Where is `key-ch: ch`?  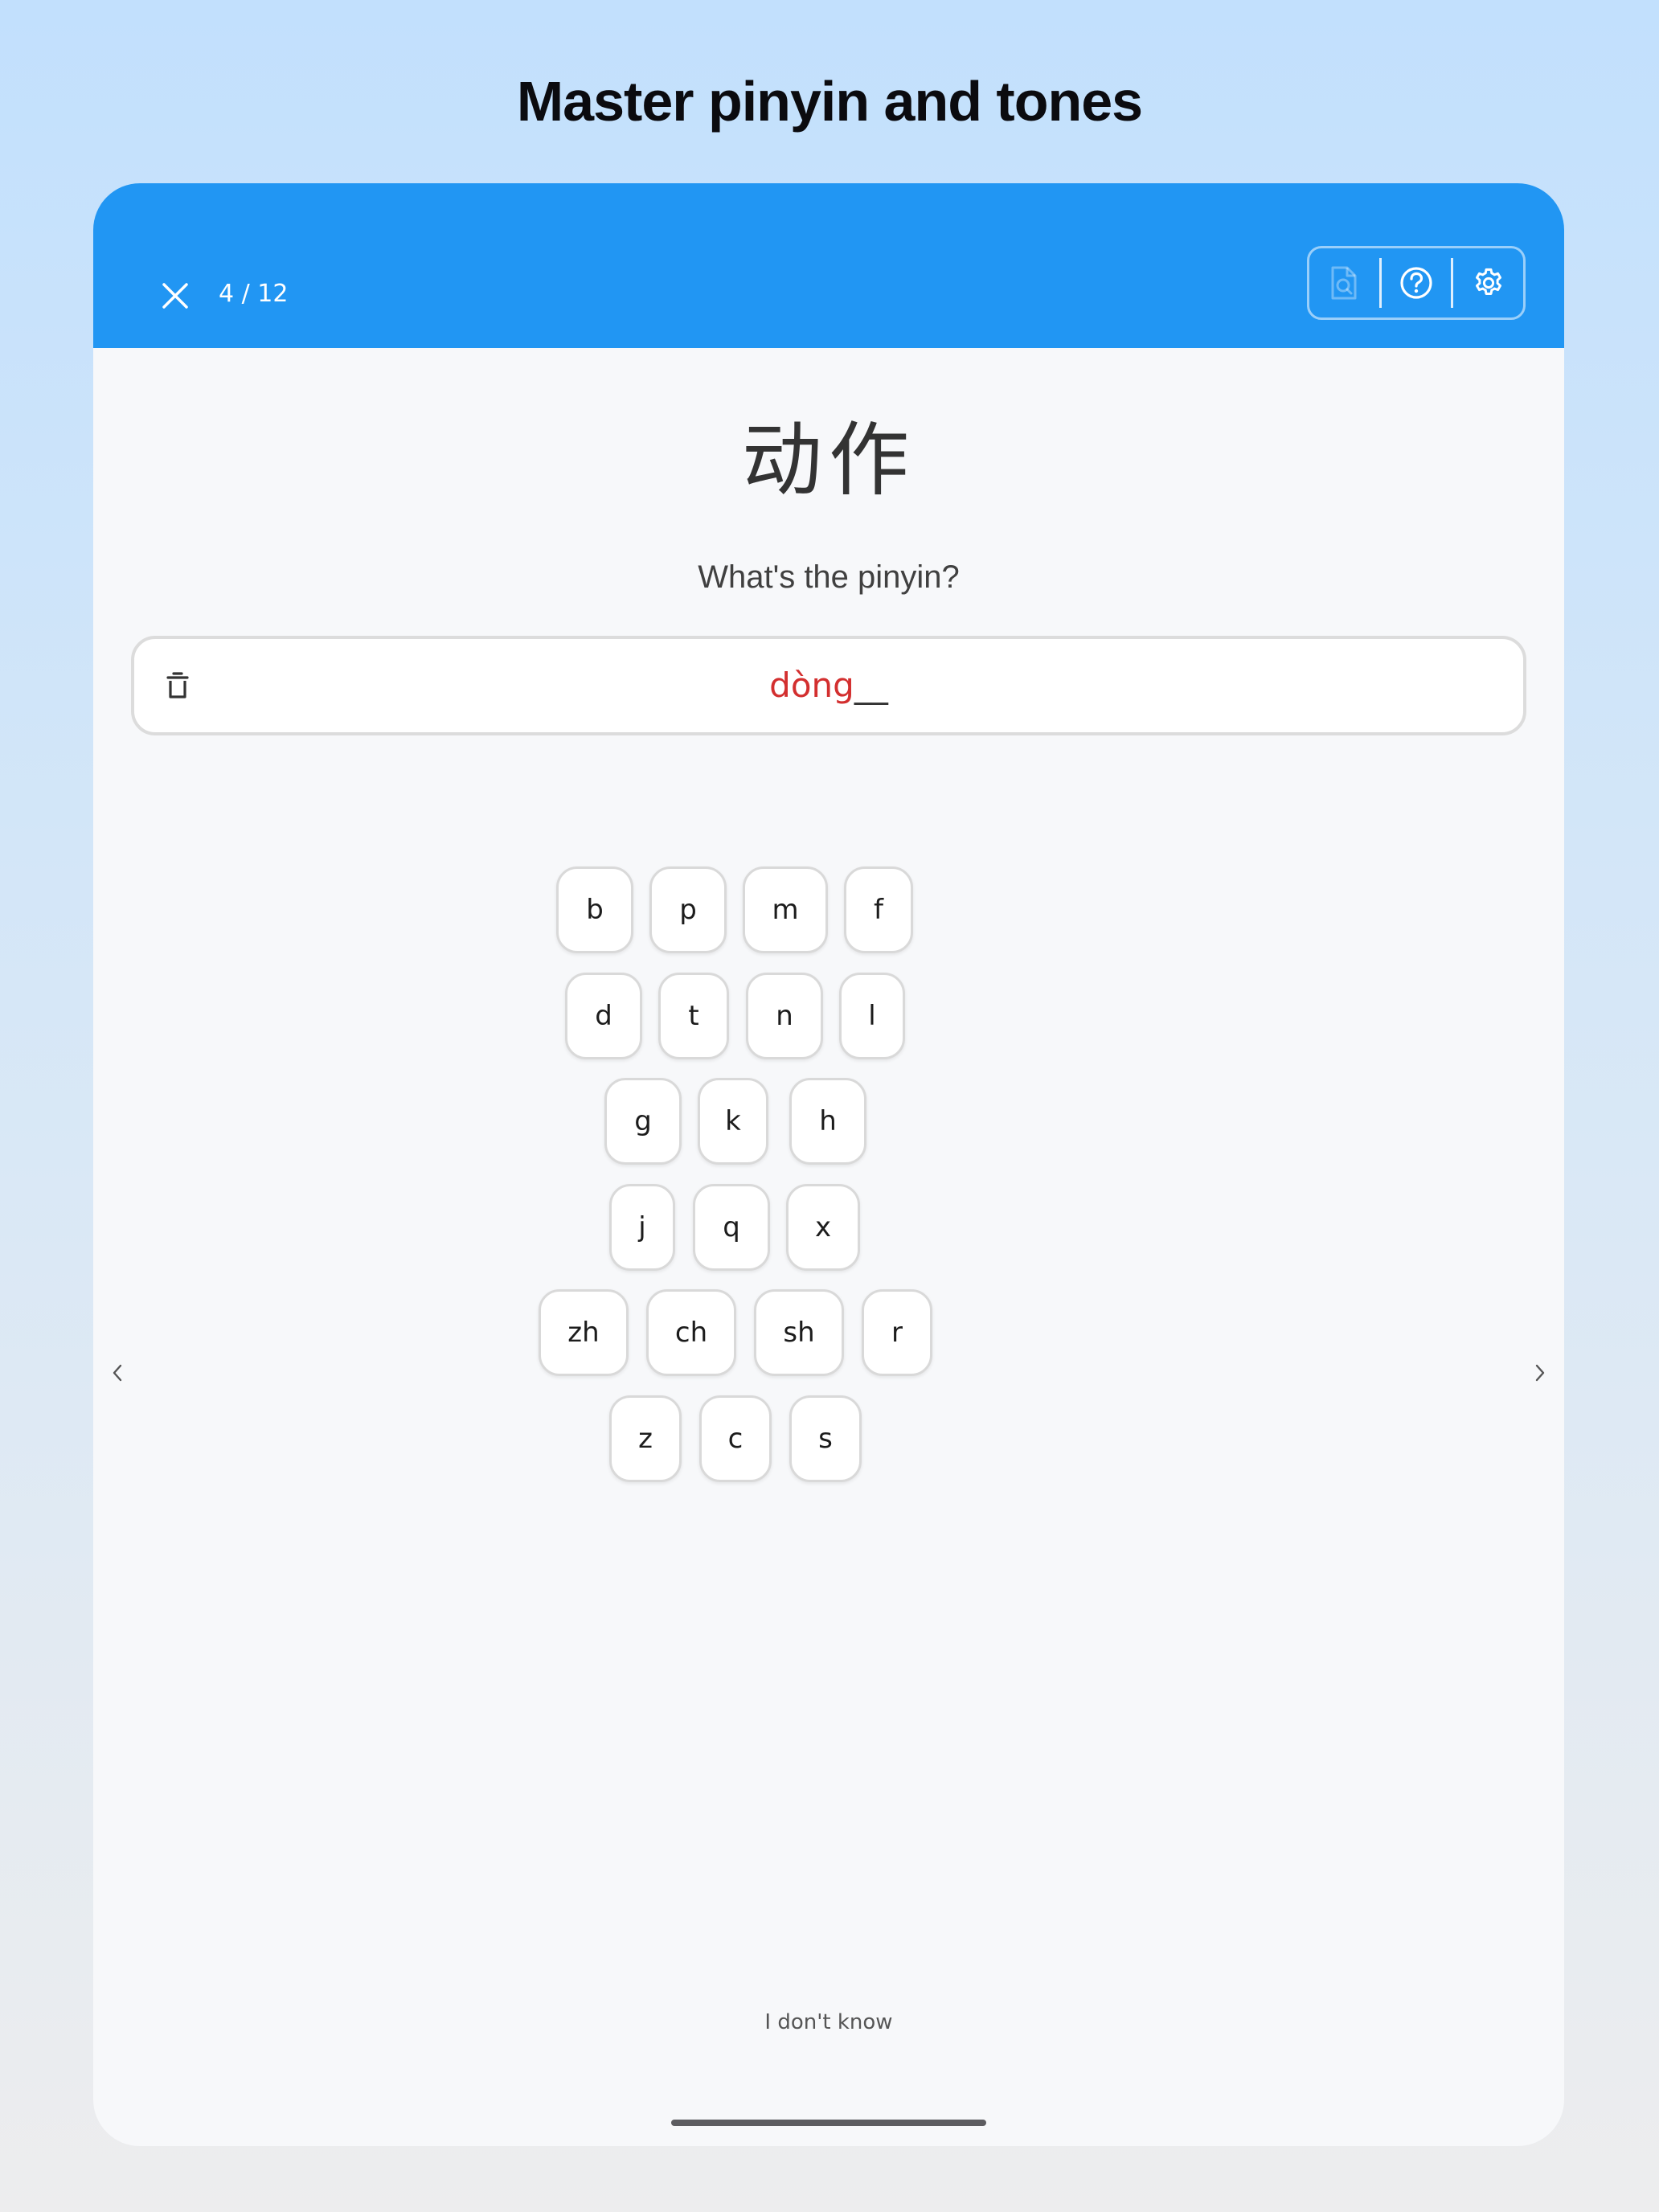
key-ch: ch is located at coordinates (691, 1332).